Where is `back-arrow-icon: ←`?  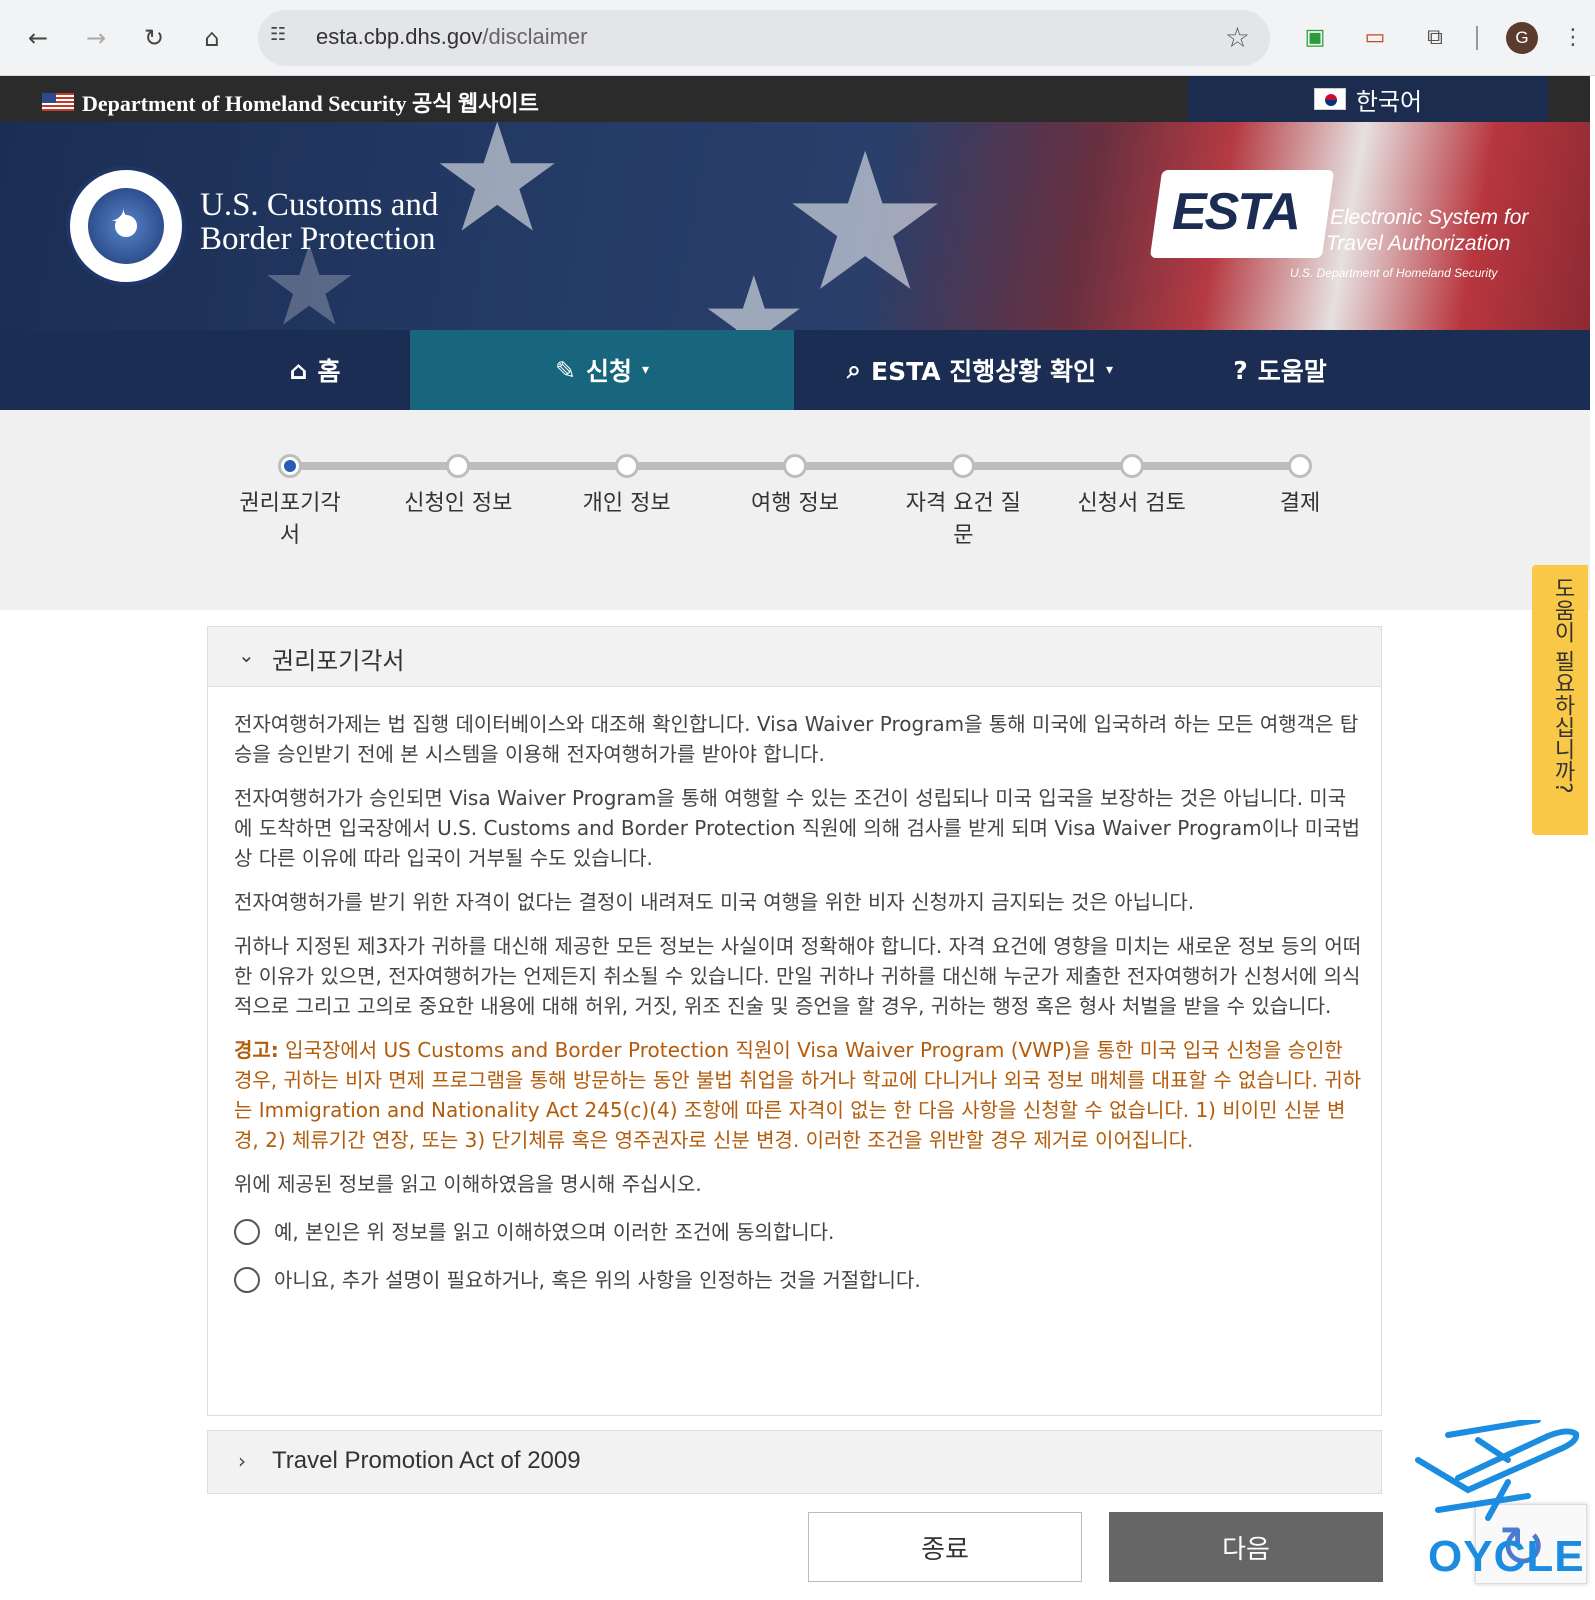 back-arrow-icon: ← is located at coordinates (38, 38).